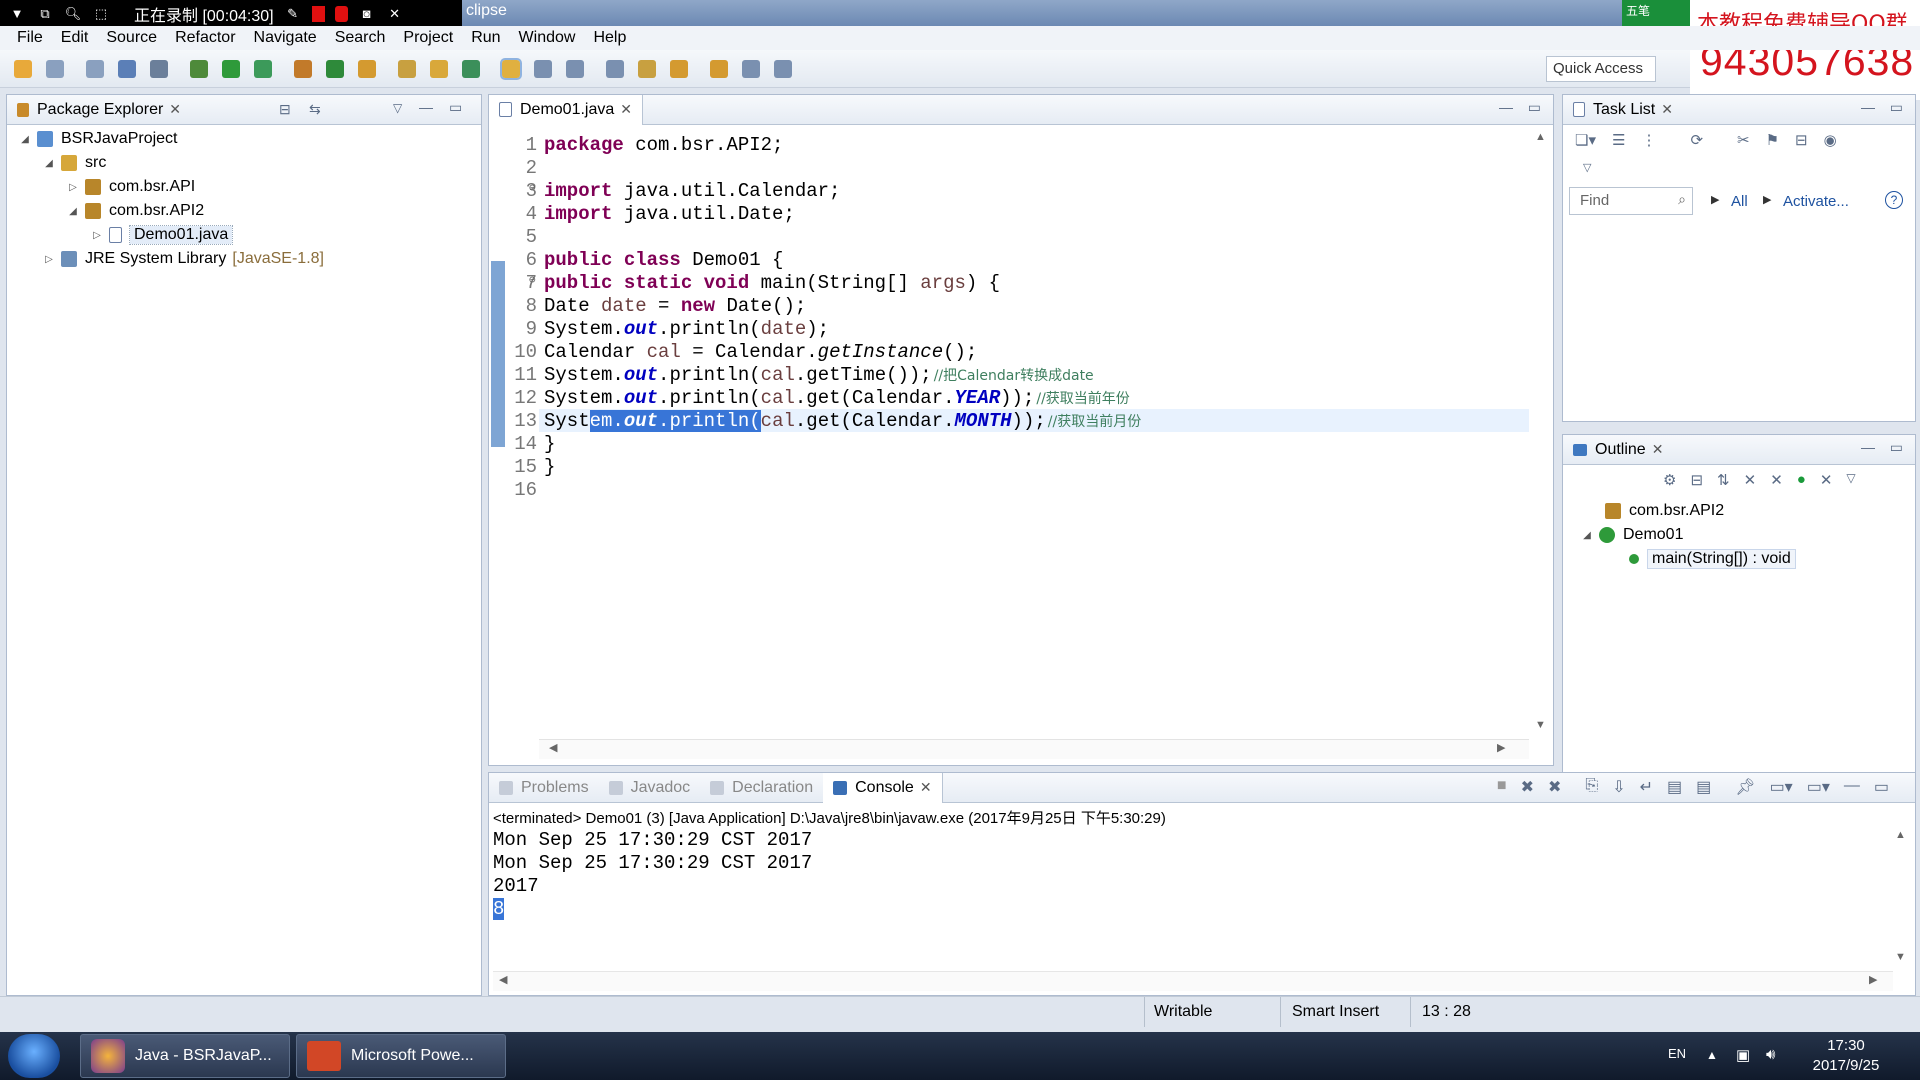 This screenshot has width=1920, height=1080. I want to click on tree-item: ▷ Demo01.java, so click(250, 235).